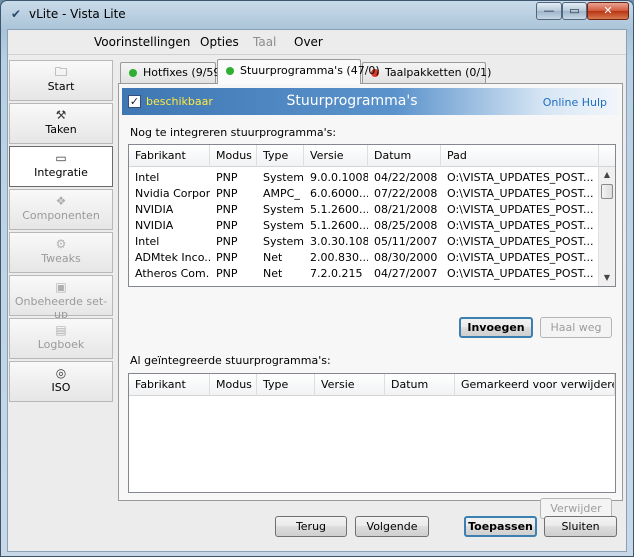  I want to click on maximize-button: ▭, so click(574, 11).